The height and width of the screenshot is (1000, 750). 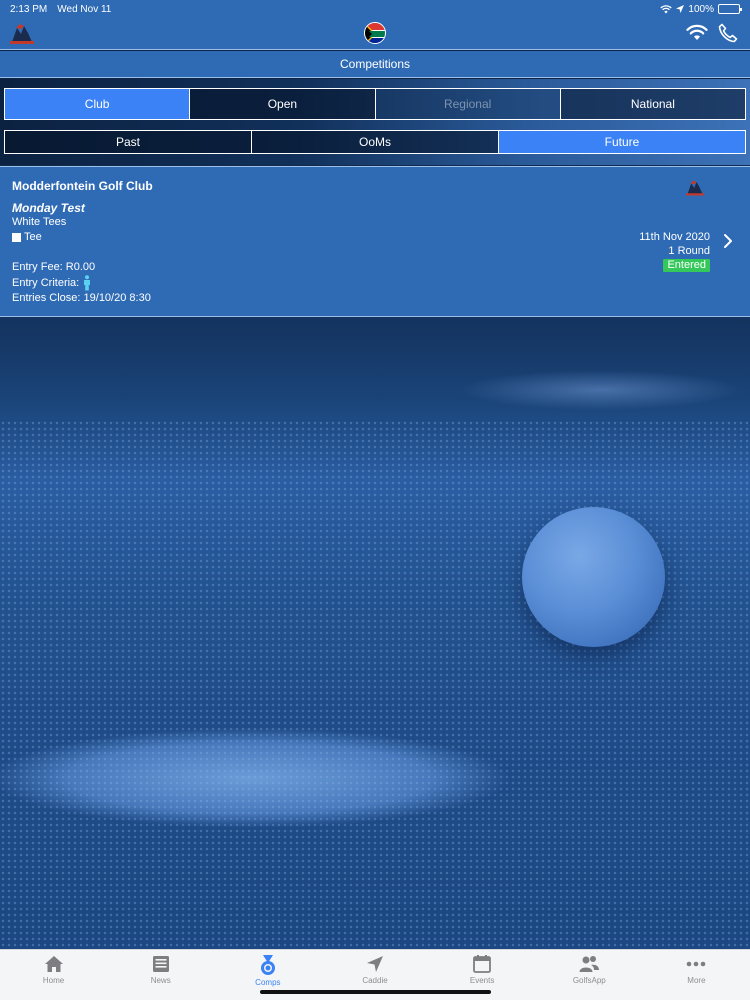 What do you see at coordinates (267, 965) in the screenshot?
I see `medal-icon` at bounding box center [267, 965].